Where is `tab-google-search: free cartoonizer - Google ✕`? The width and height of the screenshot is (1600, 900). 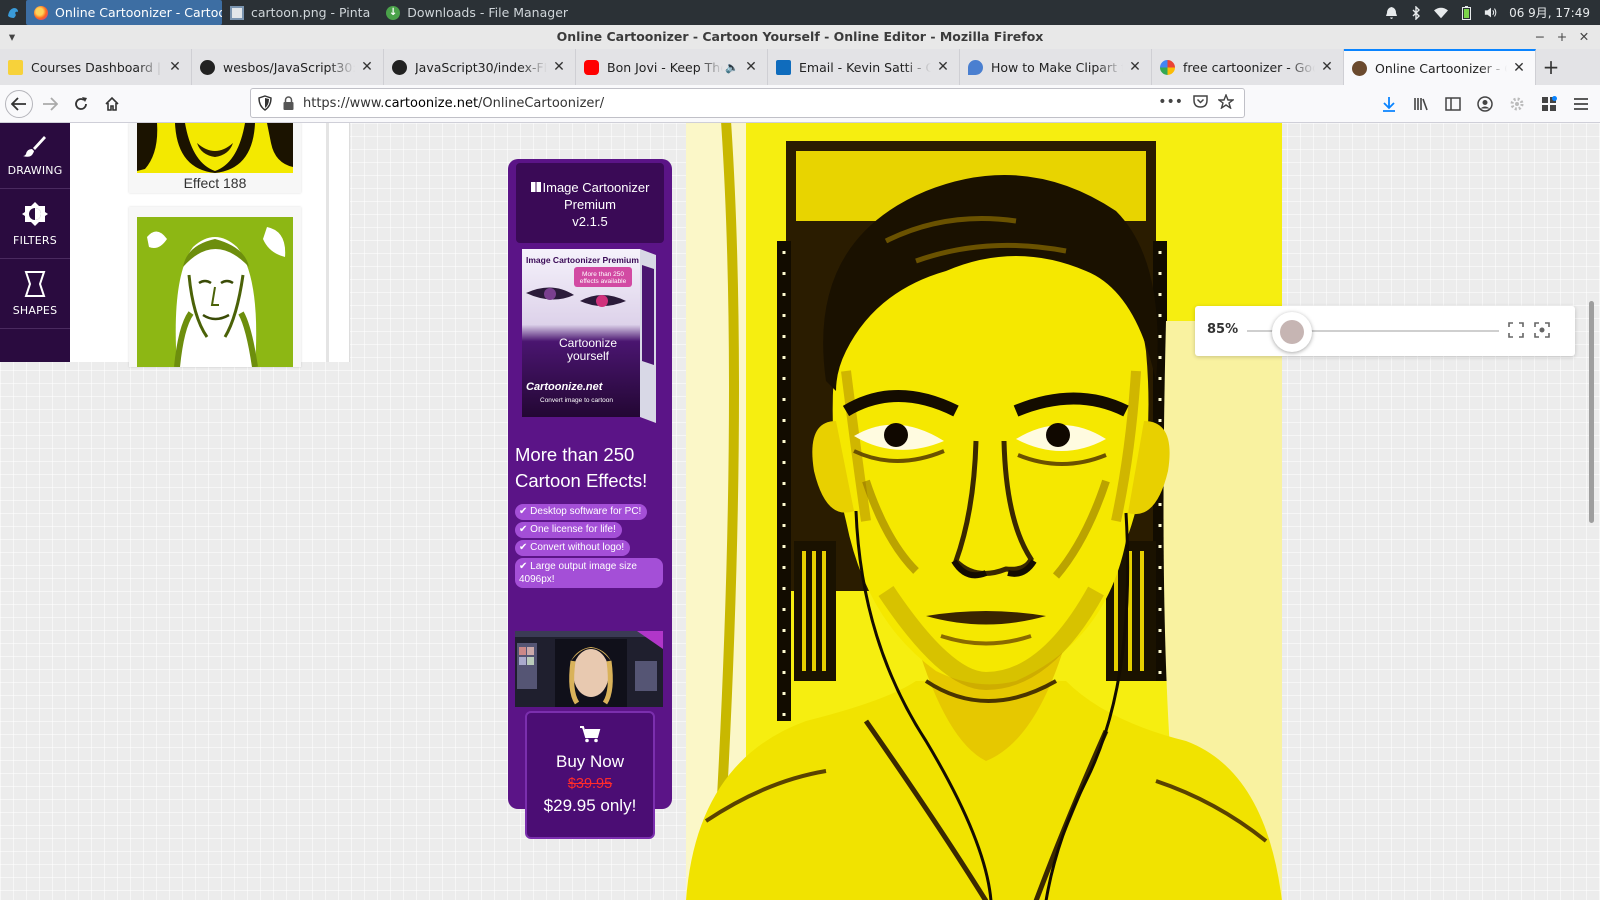 tab-google-search: free cartoonizer - Google ✕ is located at coordinates (1248, 67).